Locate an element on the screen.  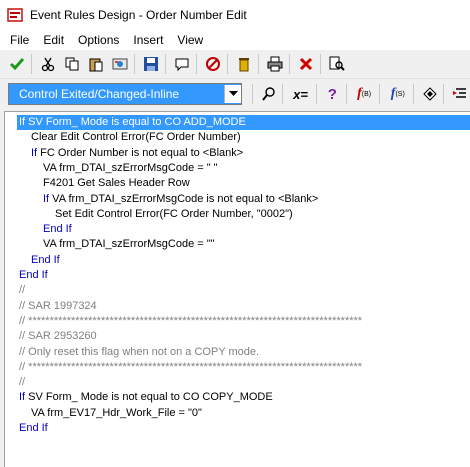
menu-insert: Insert is located at coordinates (148, 40).